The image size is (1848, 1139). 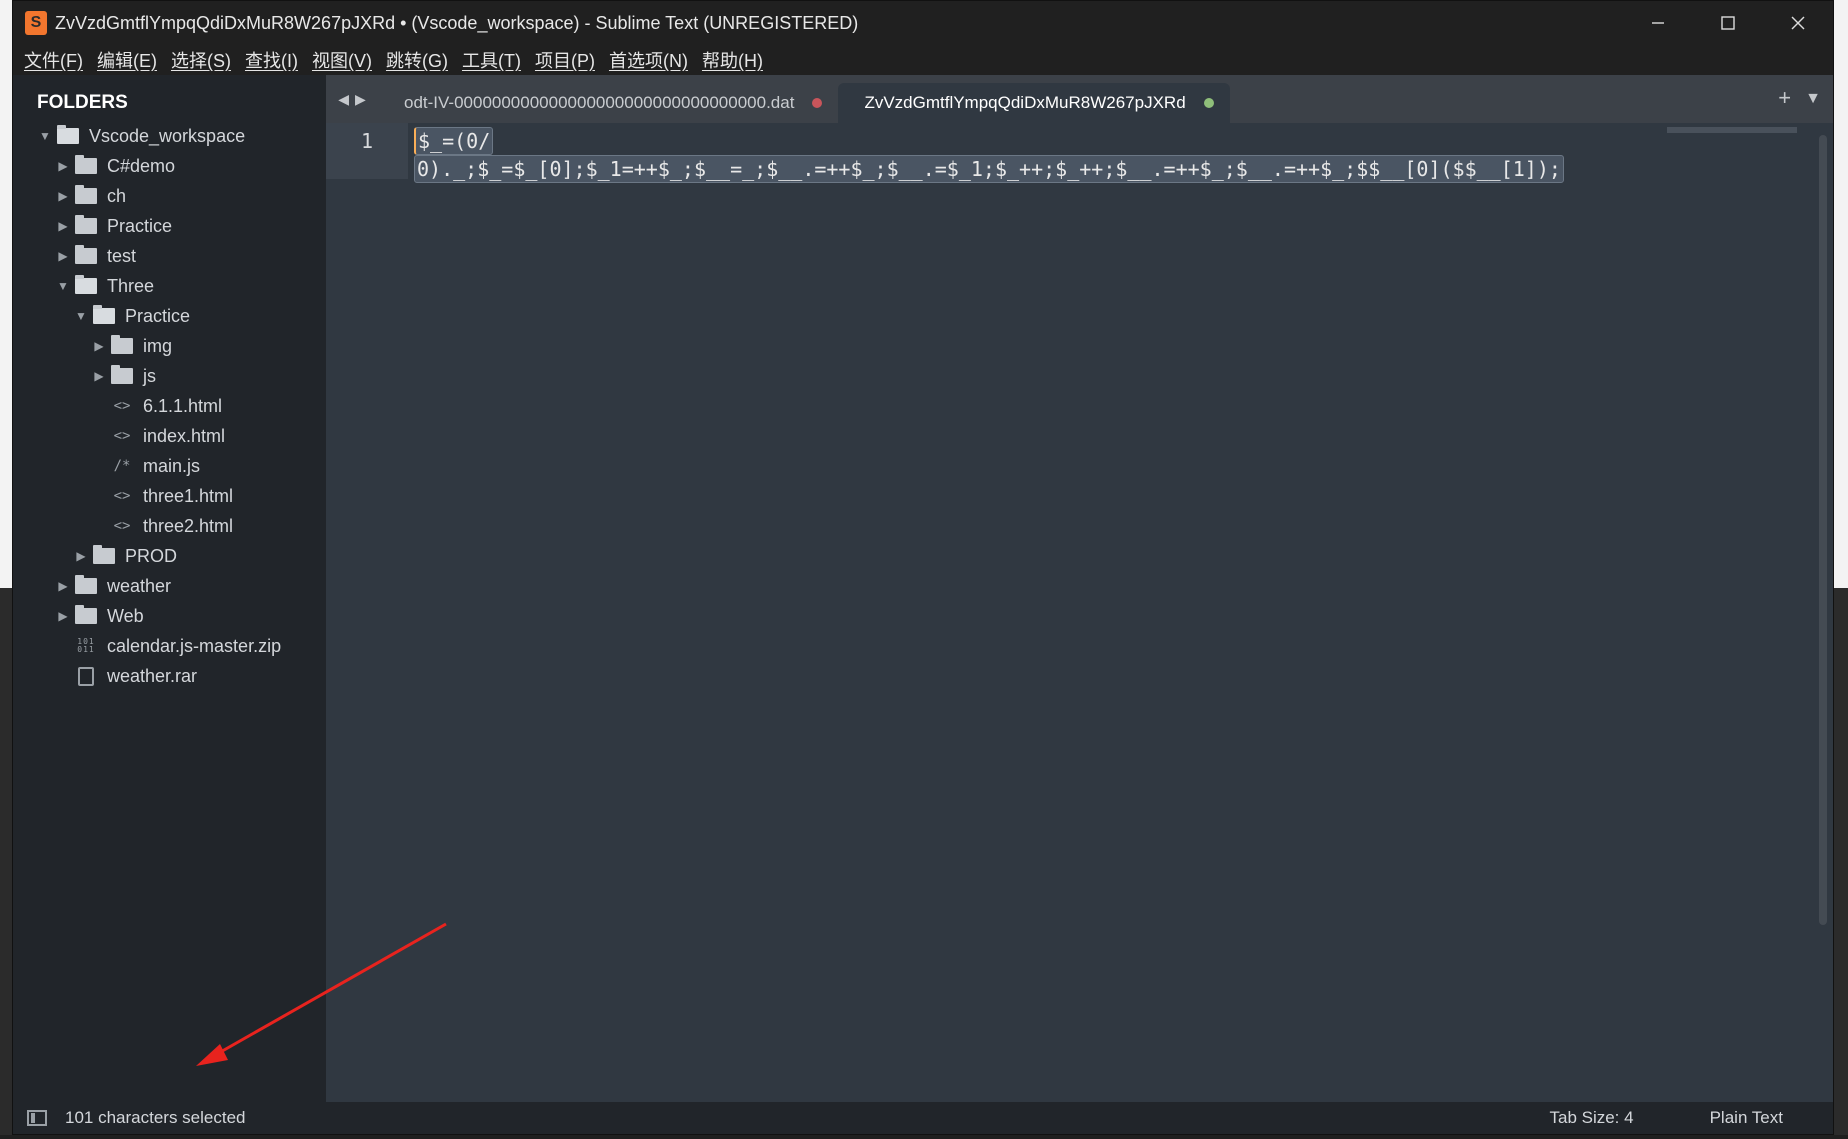 I want to click on tree-folder: ▼ Vscode_workspace, so click(x=169, y=136).